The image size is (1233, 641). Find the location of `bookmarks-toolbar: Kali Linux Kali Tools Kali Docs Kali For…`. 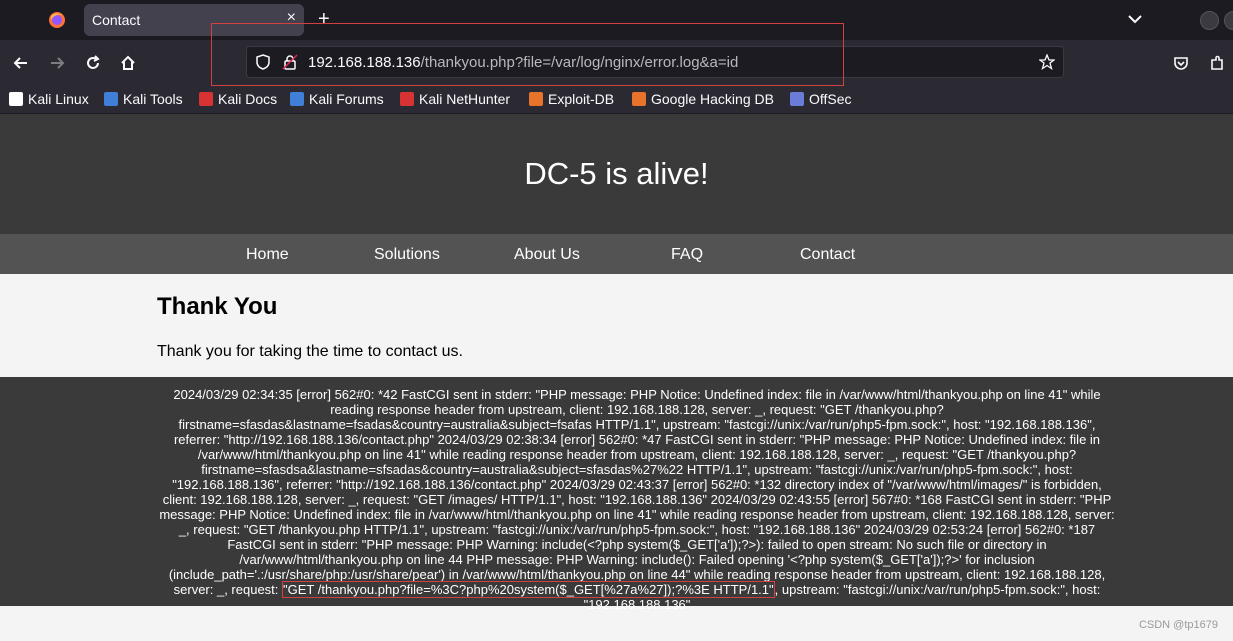

bookmarks-toolbar: Kali Linux Kali Tools Kali Docs Kali For… is located at coordinates (616, 100).